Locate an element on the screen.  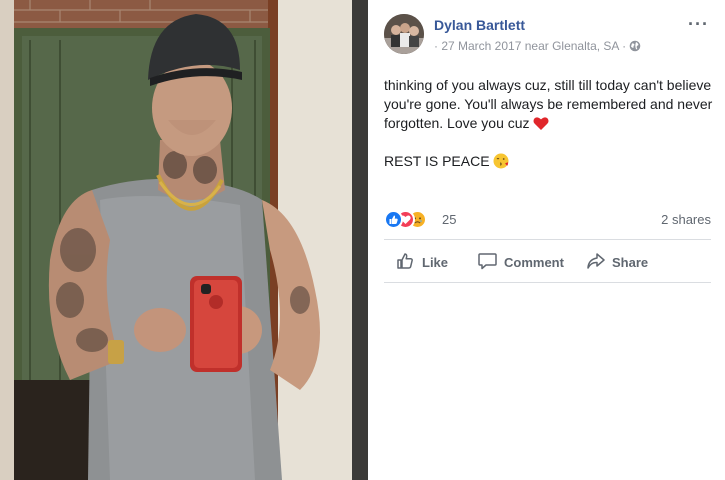
comment-bubble-icon is located at coordinates (491, 262).